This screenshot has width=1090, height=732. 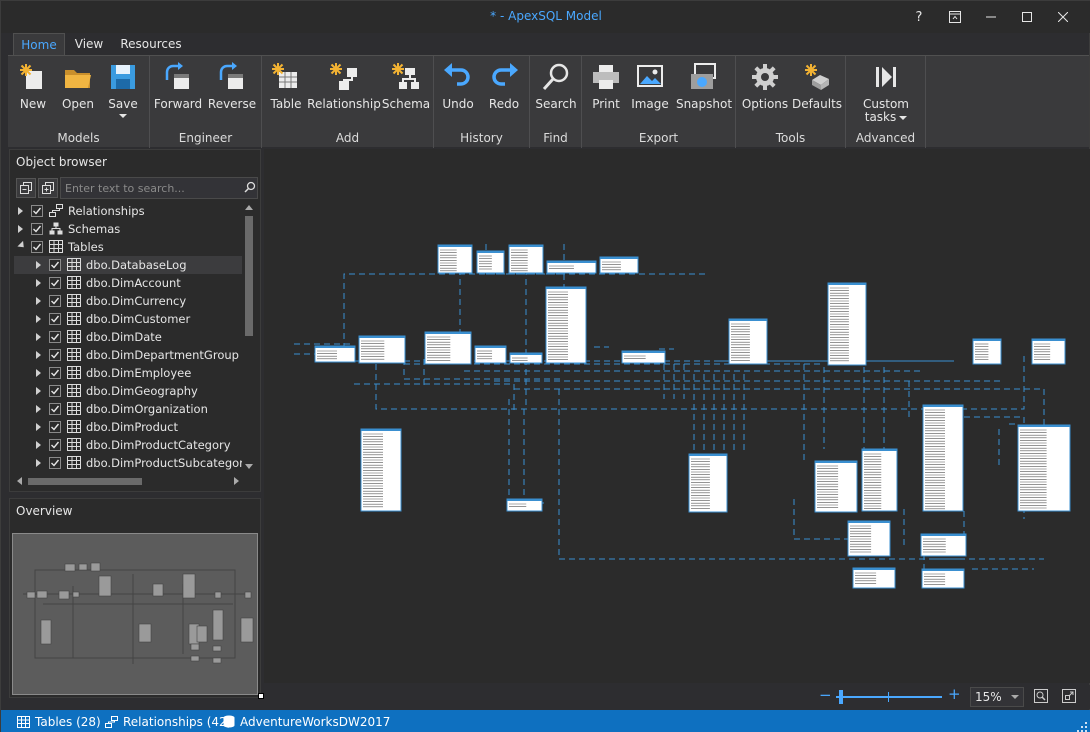 I want to click on fit-to-window-button, so click(x=1069, y=697).